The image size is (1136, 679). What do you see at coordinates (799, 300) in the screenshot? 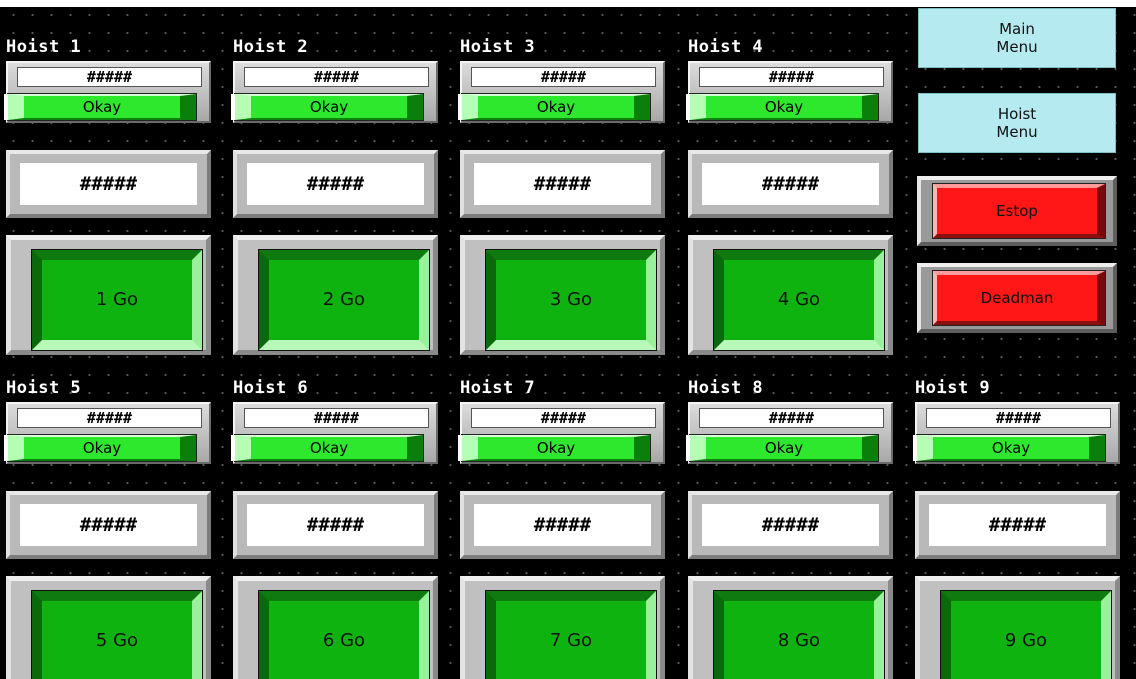
I see `hoist-4-go-button: 4 Go` at bounding box center [799, 300].